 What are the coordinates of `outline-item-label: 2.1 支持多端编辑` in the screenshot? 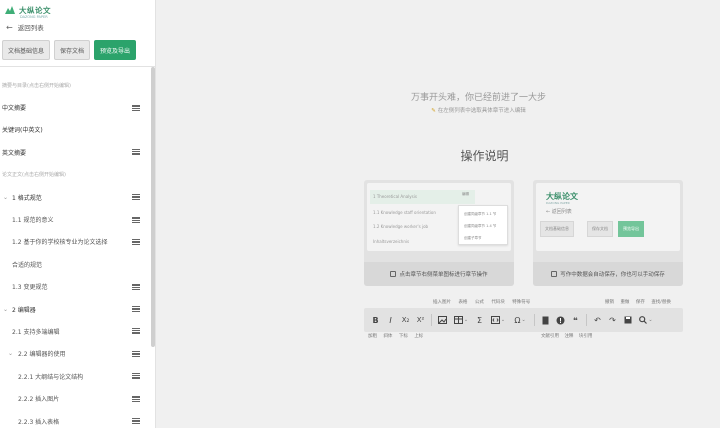 It's located at (36, 332).